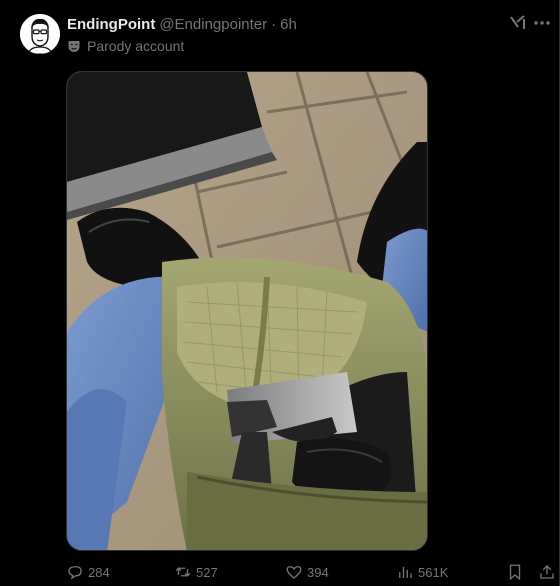  I want to click on post-header: EndingPoint @Endingpointer · 6h, so click(182, 24).